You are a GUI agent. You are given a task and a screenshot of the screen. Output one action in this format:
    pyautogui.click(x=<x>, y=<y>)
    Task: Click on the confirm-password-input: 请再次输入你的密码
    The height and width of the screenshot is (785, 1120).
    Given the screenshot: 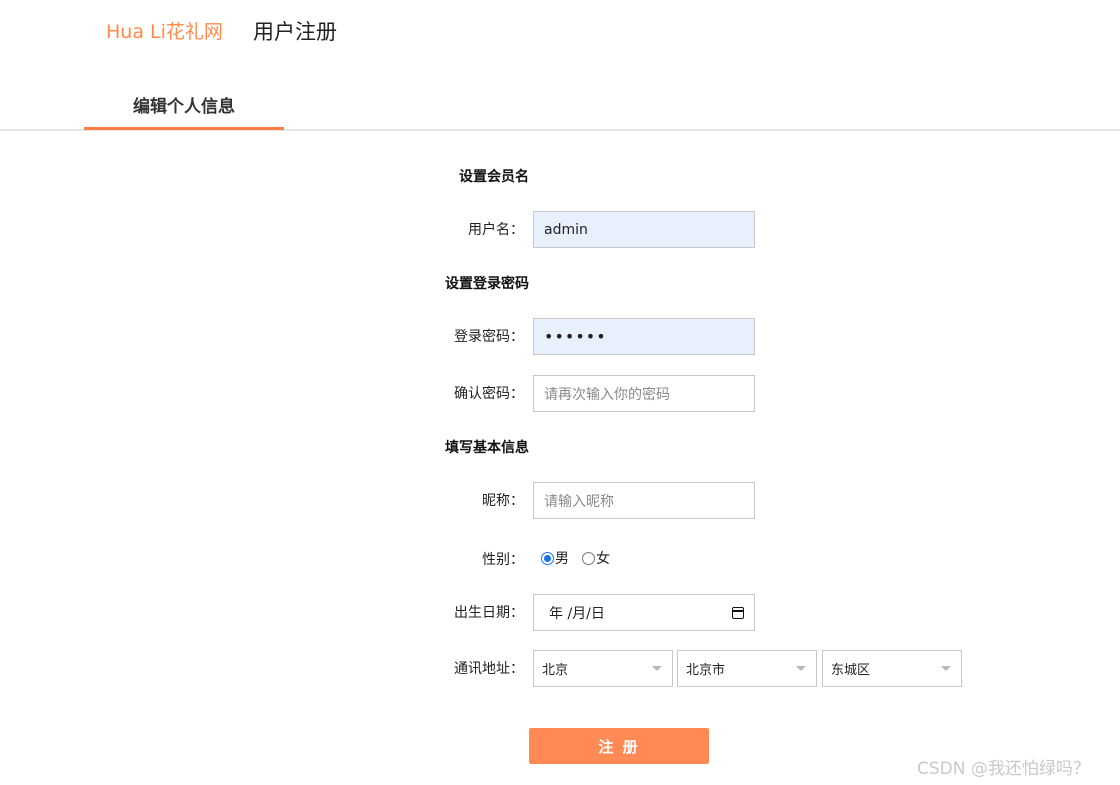 What is the action you would take?
    pyautogui.click(x=644, y=393)
    